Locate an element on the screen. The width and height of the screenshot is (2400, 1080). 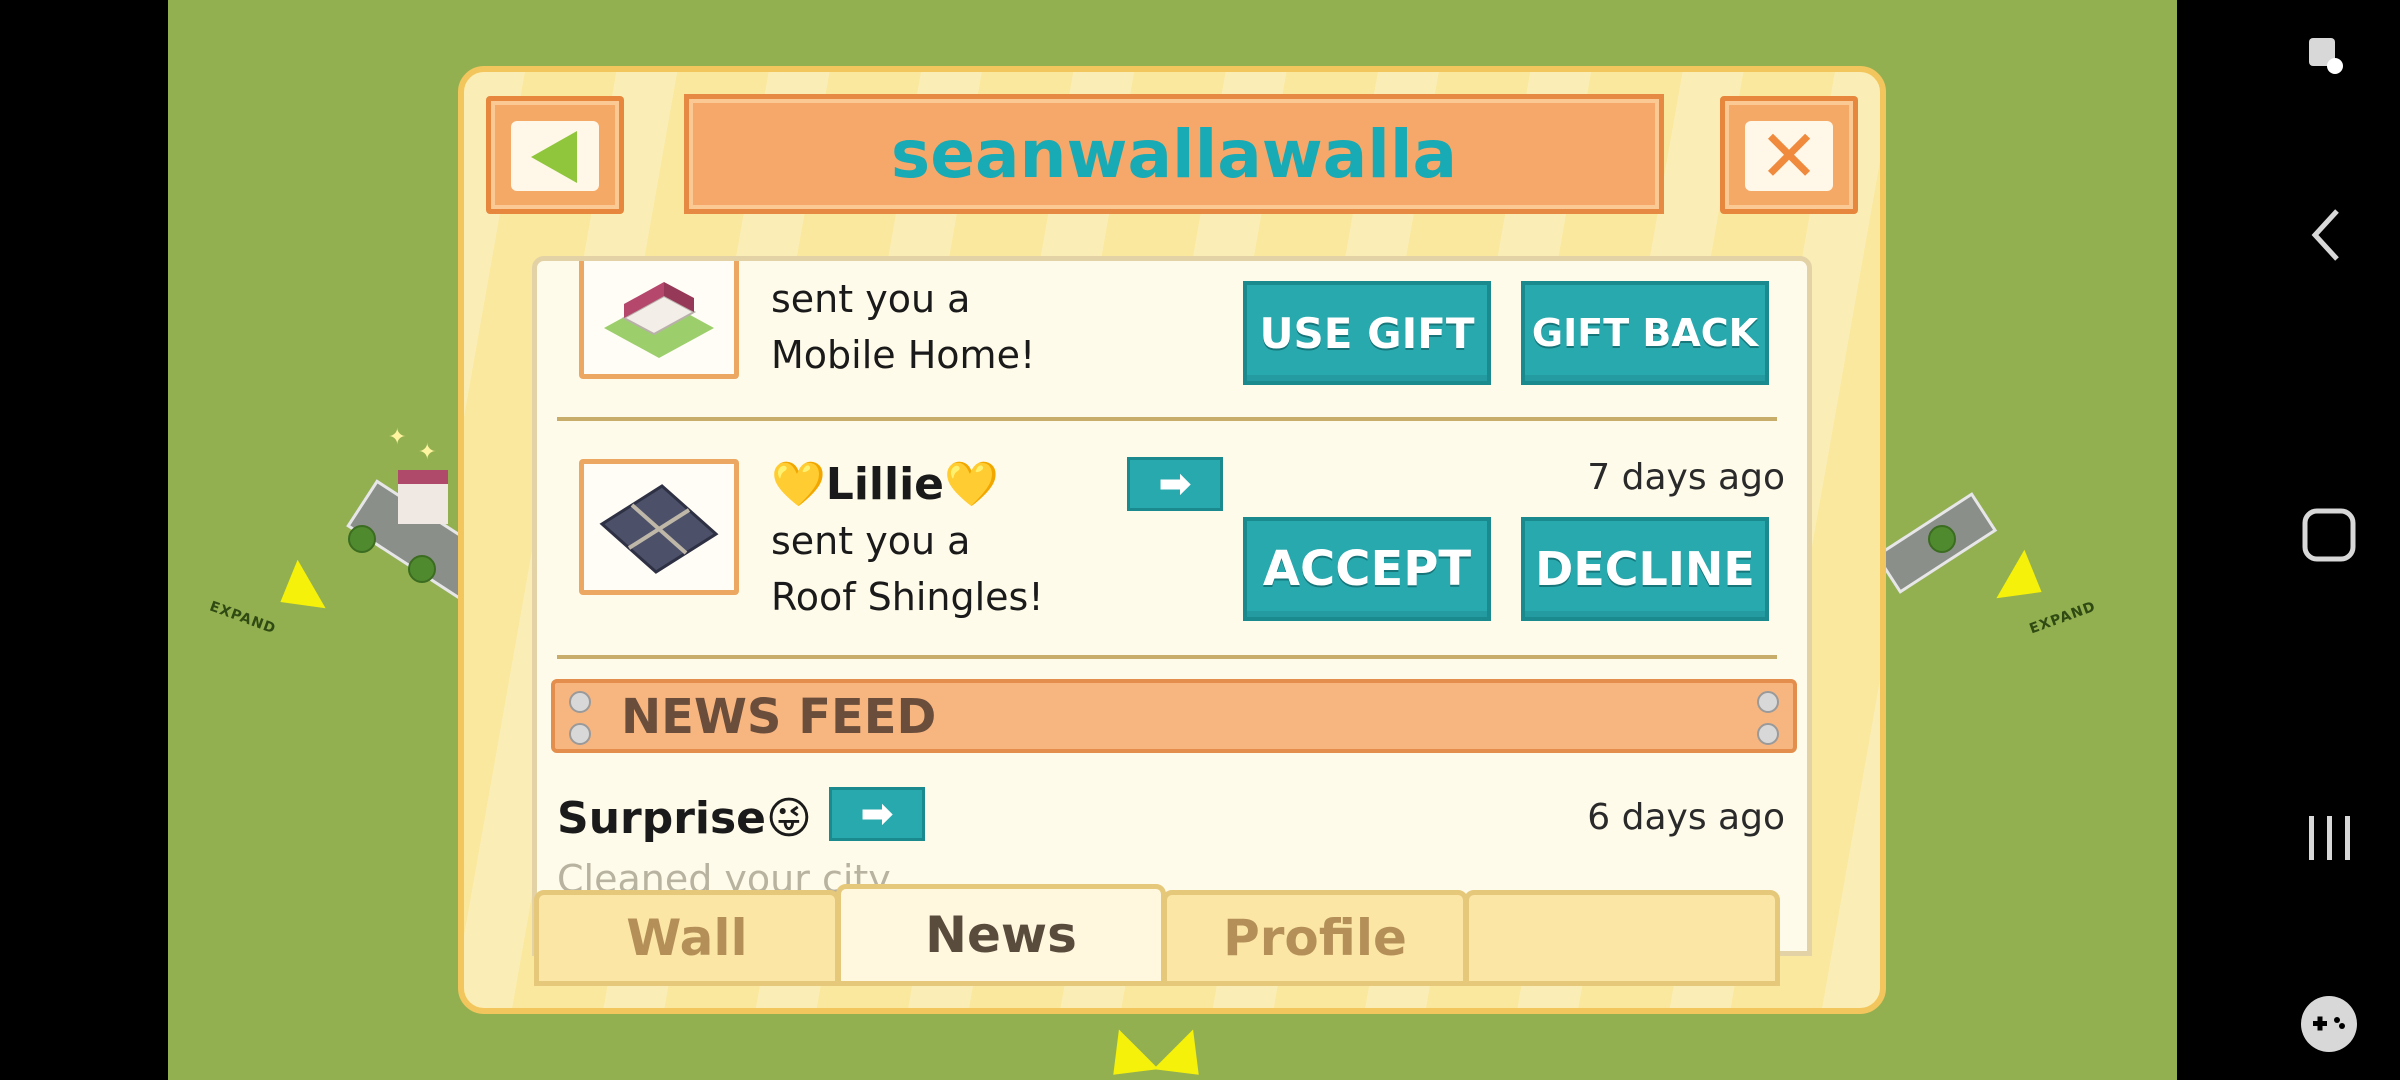
news-sender-name: Surprise😜 is located at coordinates (684, 818).